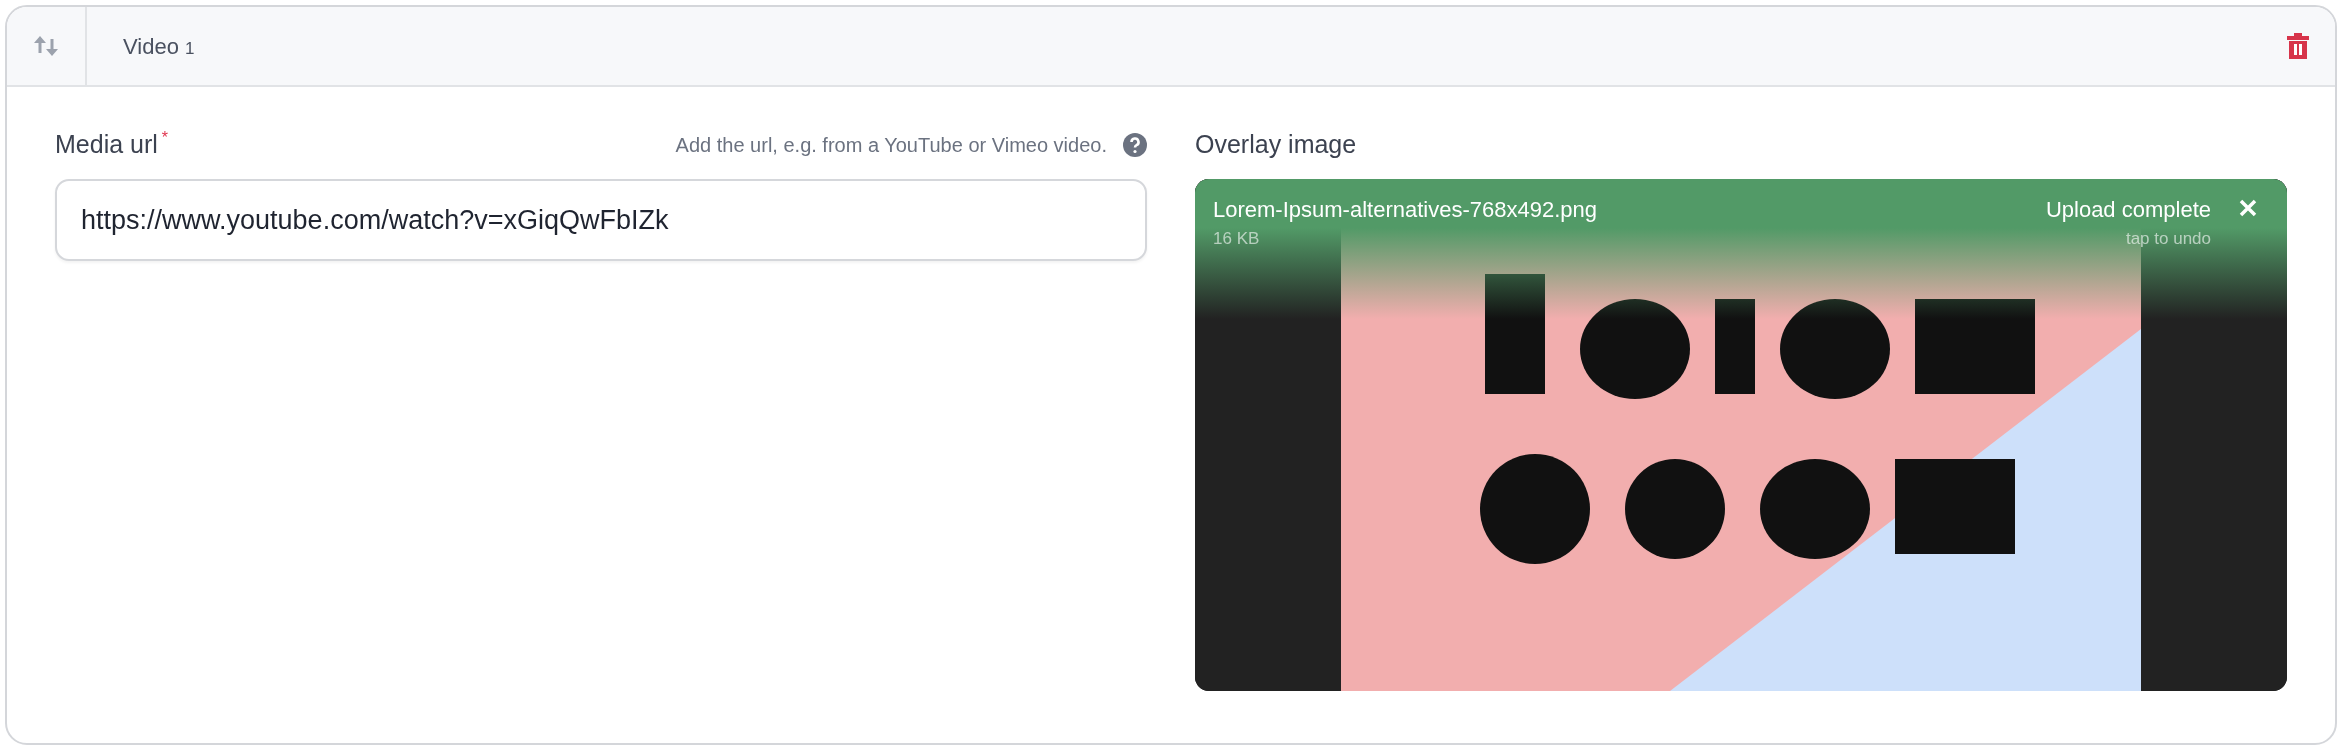  What do you see at coordinates (1237, 239) in the screenshot?
I see `file-size: 16 KB` at bounding box center [1237, 239].